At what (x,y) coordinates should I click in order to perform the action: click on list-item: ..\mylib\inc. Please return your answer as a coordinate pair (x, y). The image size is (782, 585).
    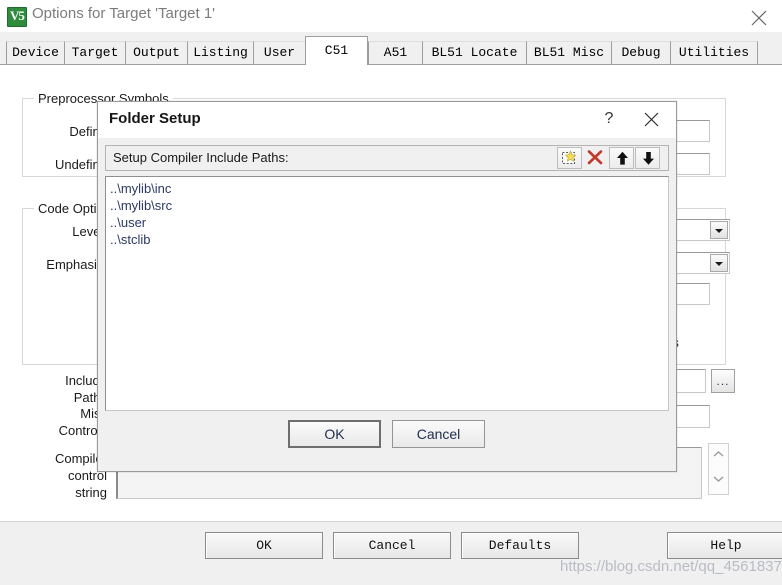
    Looking at the image, I should click on (389, 188).